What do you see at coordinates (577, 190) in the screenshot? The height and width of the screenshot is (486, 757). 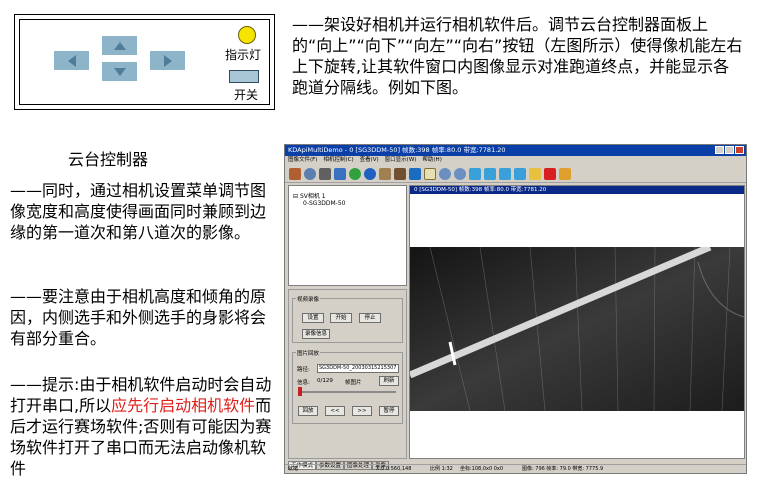 I see `viewer-titlebar: 0 [SG3DDM-50] 帧数:398 帧率:80.0 带宽:7781.20` at bounding box center [577, 190].